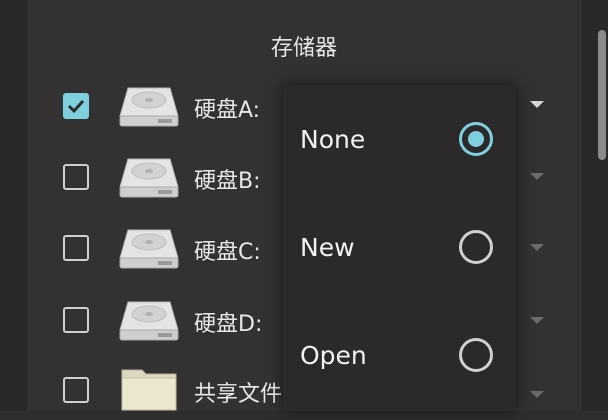 This screenshot has height=420, width=608. I want to click on drive-d-dropdown-arrow, so click(537, 320).